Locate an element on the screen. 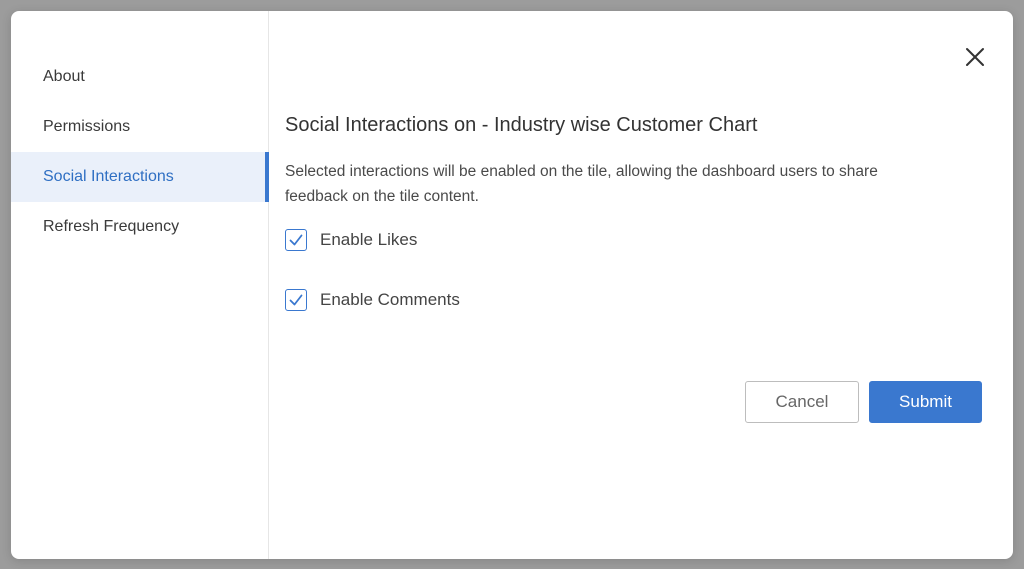 The image size is (1024, 569). sidebar-item-social-interactions: Social Interactions is located at coordinates (140, 177).